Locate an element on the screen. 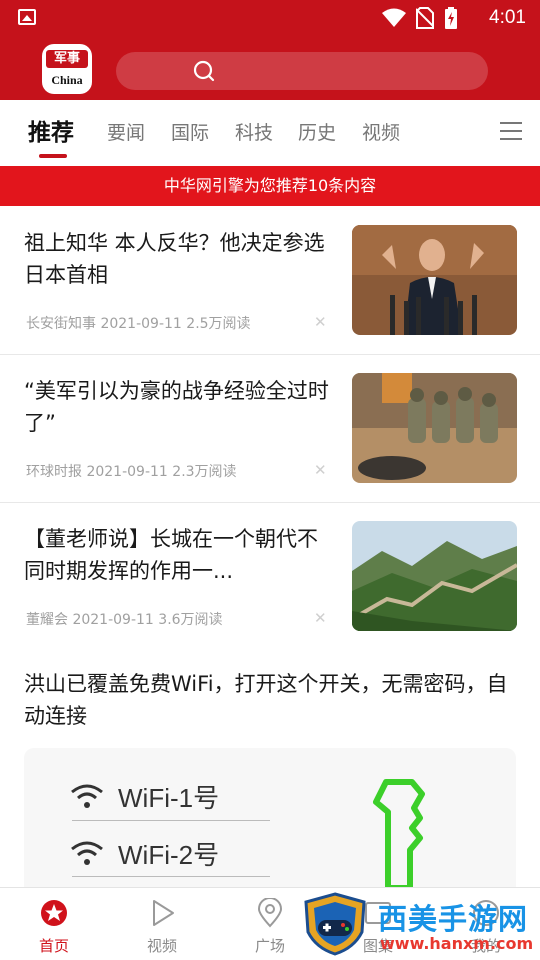  nav-square: 广场 is located at coordinates (270, 924).